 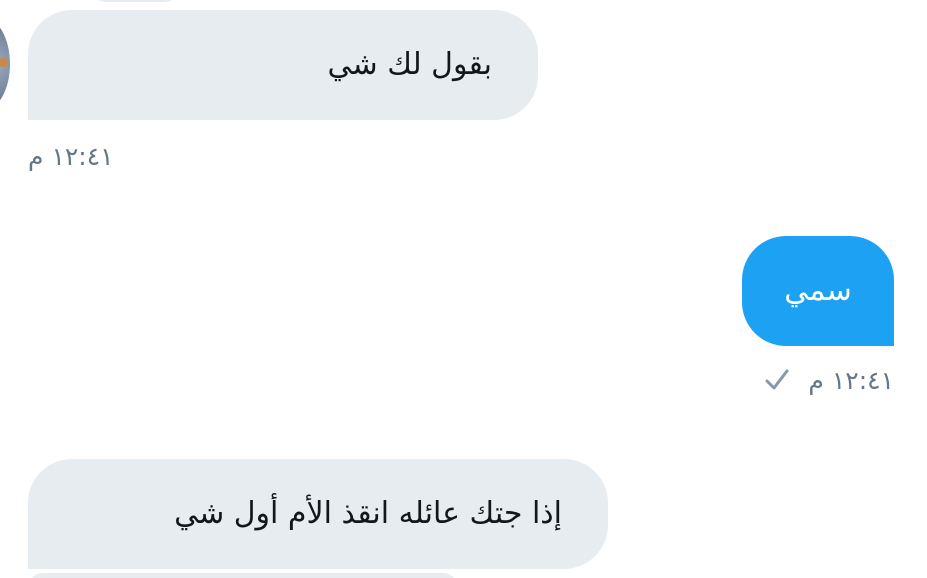 What do you see at coordinates (368, 513) in the screenshot?
I see `message-text: إذا جتك عائله انقذ الأم أول شي` at bounding box center [368, 513].